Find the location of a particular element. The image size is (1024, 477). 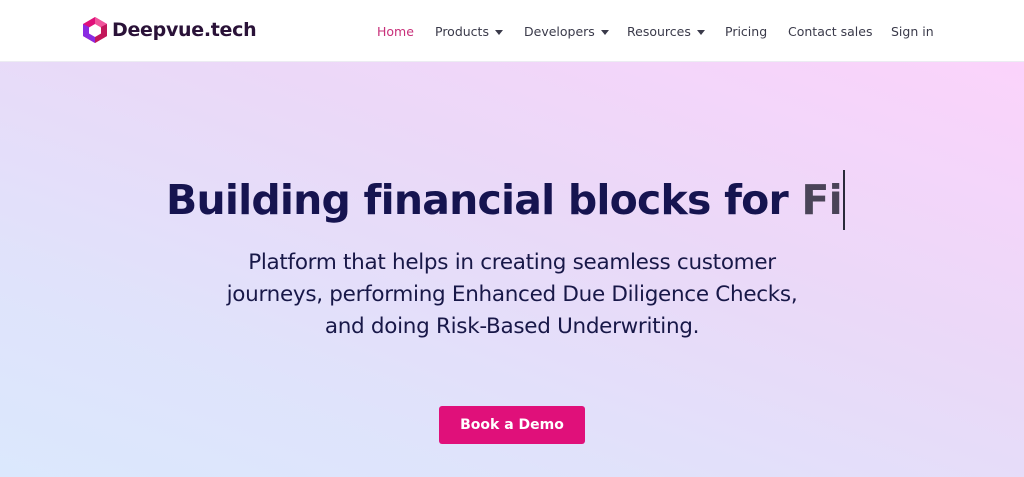

nav-item-pricing: Pricing is located at coordinates (746, 31).